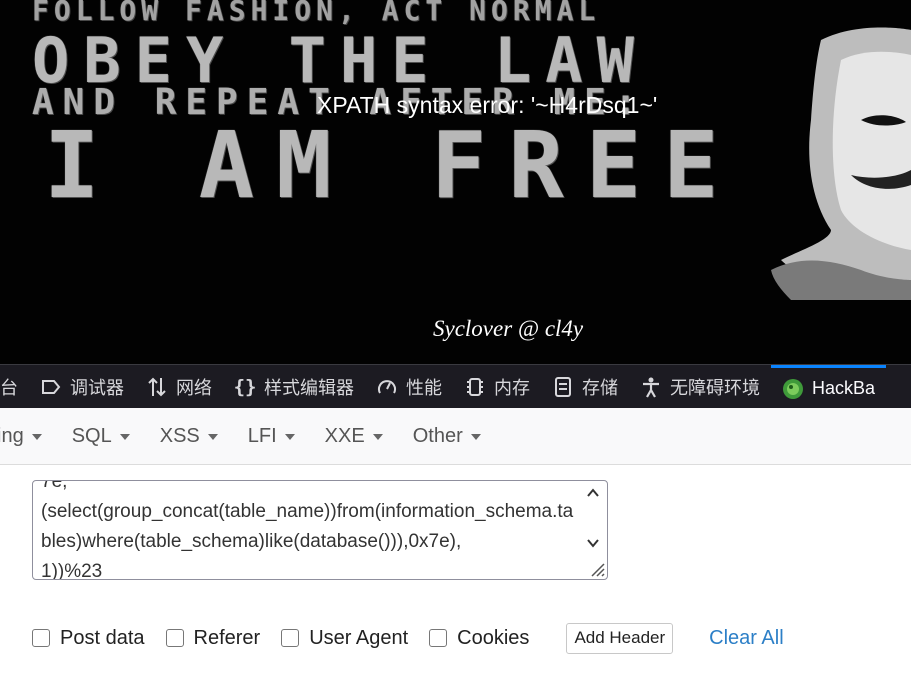  What do you see at coordinates (290, 638) in the screenshot?
I see `user-agent-checkbox` at bounding box center [290, 638].